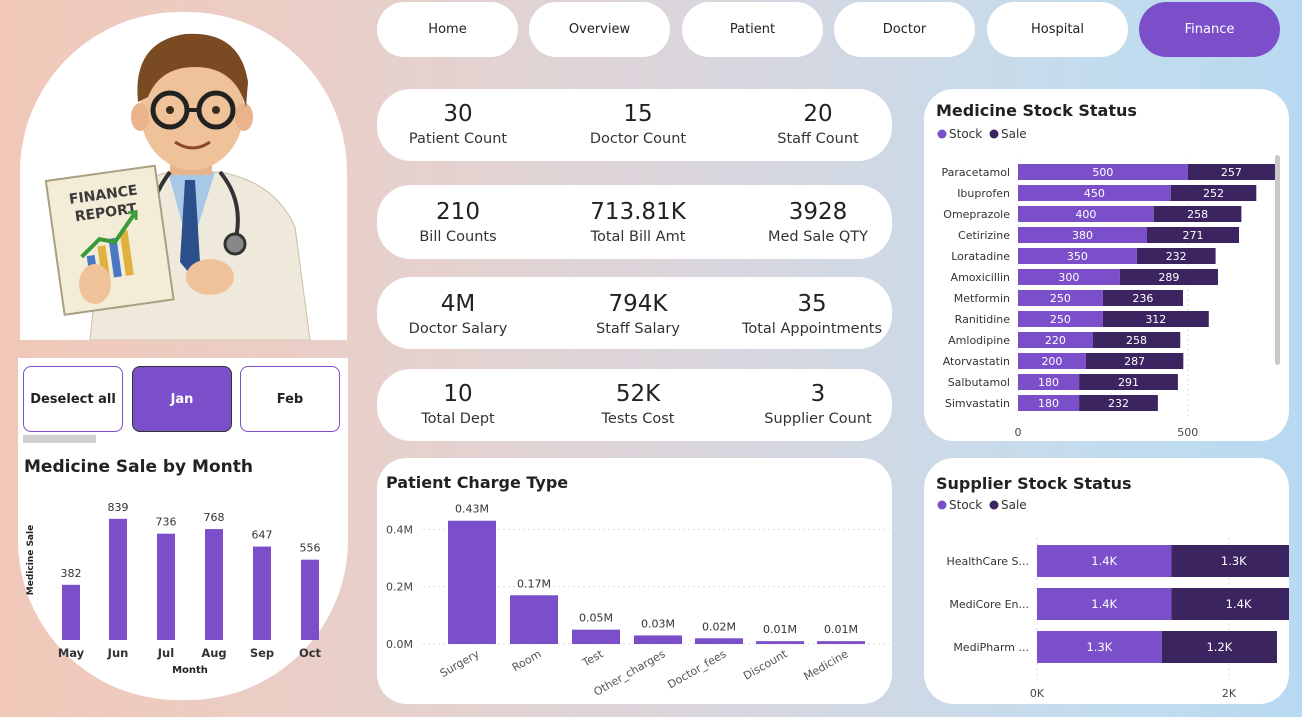 The width and height of the screenshot is (1302, 717). Describe the element at coordinates (982, 298) in the screenshot. I see `category-label: Metformin` at that location.